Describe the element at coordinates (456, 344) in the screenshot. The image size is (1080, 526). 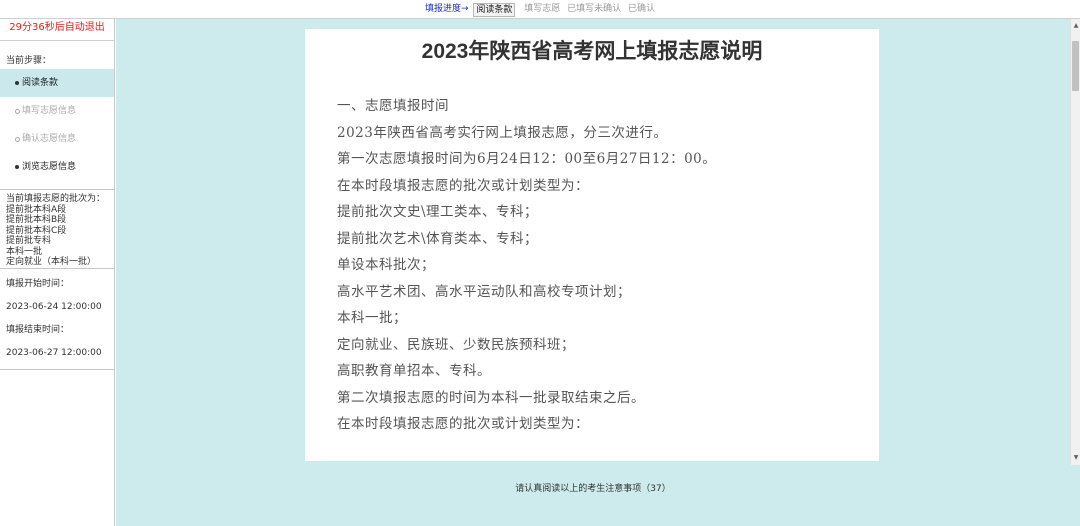
I see `document-line: 定向就业、民族班、少数民族预科班；` at that location.